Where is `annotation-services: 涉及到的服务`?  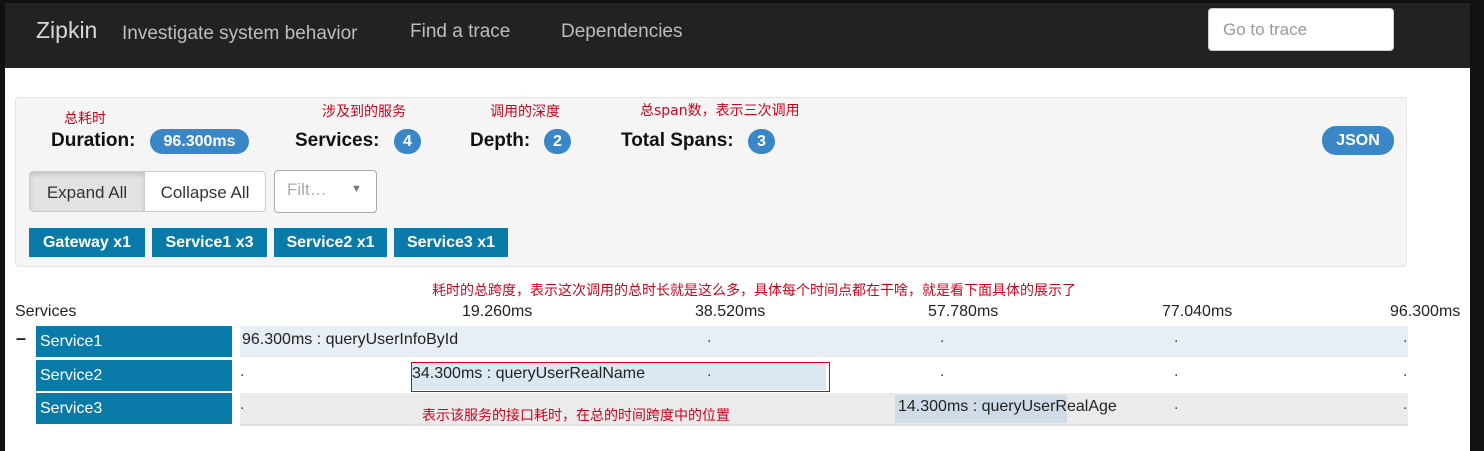 annotation-services: 涉及到的服务 is located at coordinates (364, 112).